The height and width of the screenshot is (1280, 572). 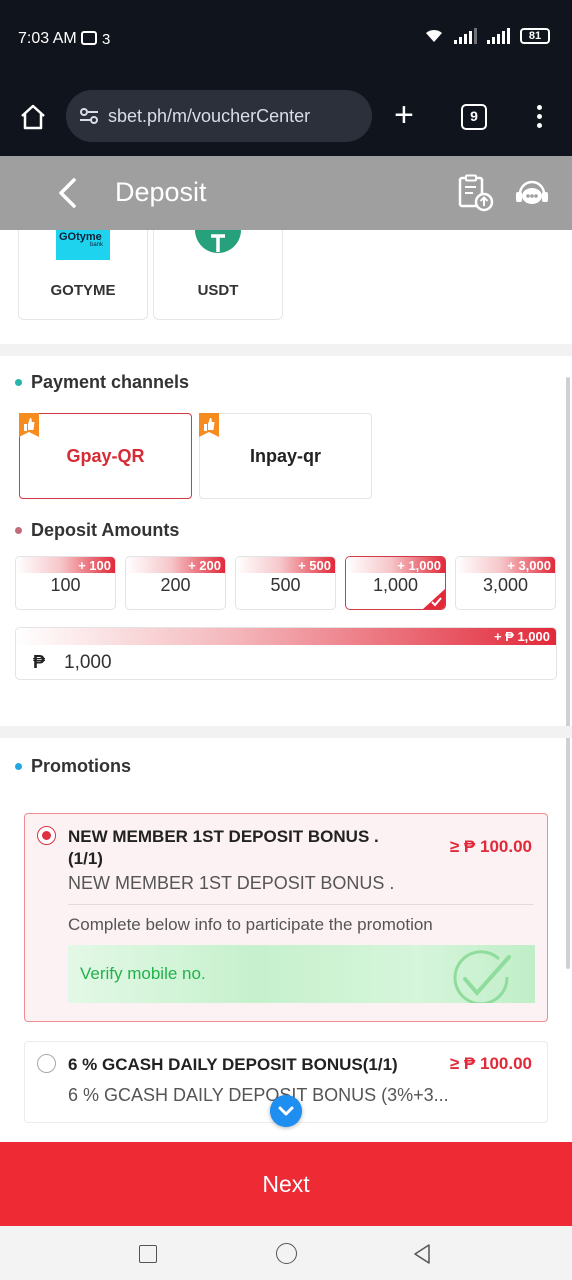 What do you see at coordinates (286, 1111) in the screenshot?
I see `scroll-down-icon` at bounding box center [286, 1111].